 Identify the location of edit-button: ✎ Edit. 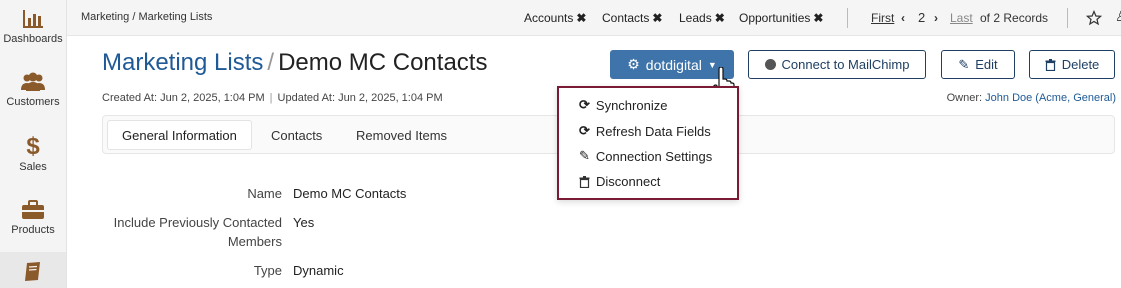
(978, 64).